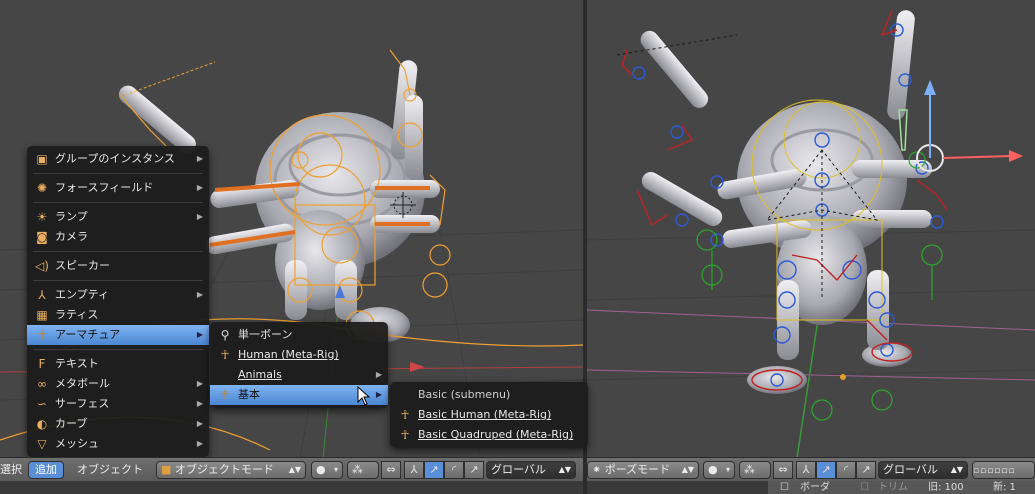 Image resolution: width=1035 pixels, height=494 pixels. Describe the element at coordinates (597, 469) in the screenshot. I see `pose-mode-icon: ⁕` at that location.